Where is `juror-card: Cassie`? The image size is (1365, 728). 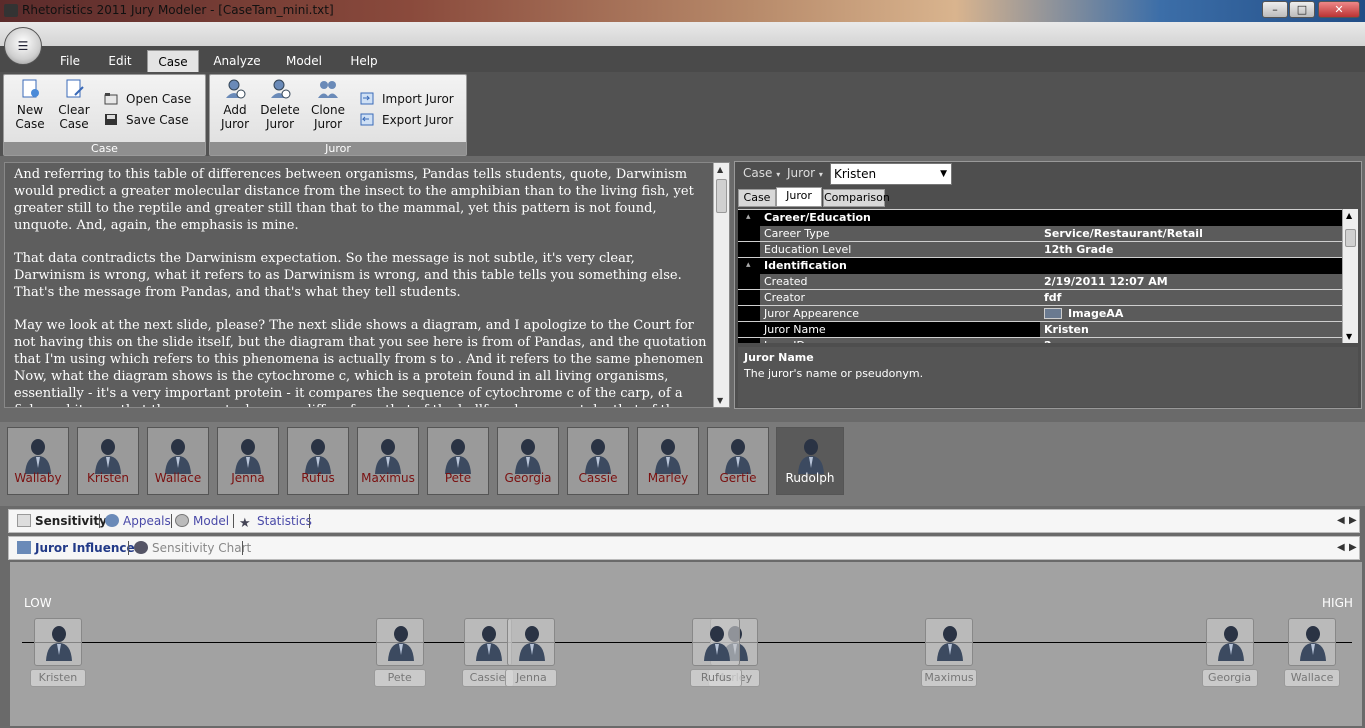 juror-card: Cassie is located at coordinates (598, 461).